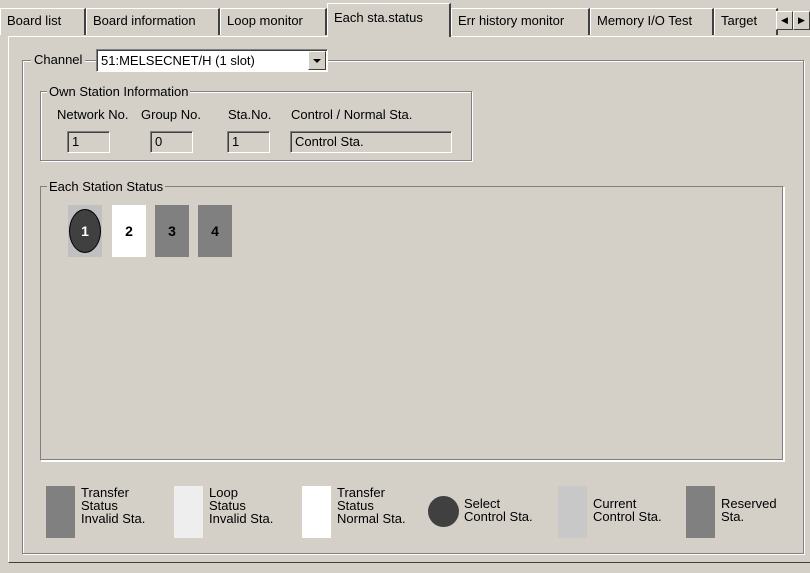  I want to click on control-sta-field: Control Sta., so click(371, 142).